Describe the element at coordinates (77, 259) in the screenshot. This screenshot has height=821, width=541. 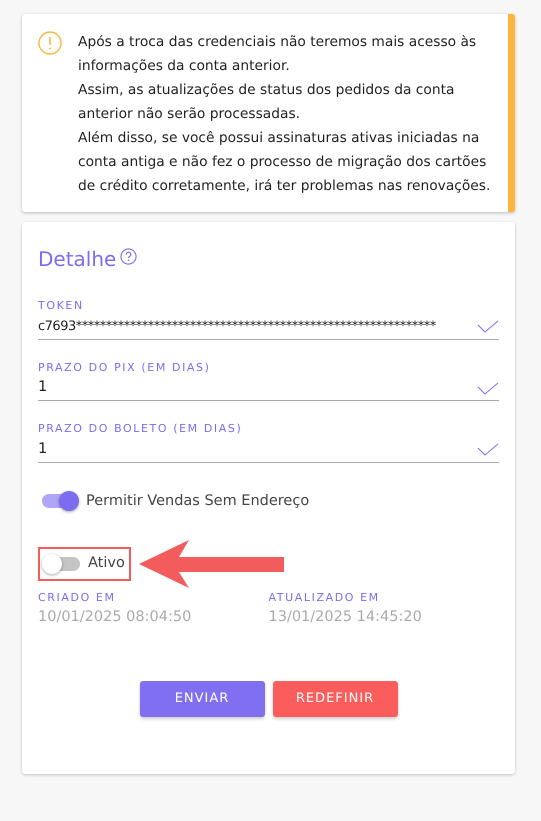
I see `section-title: Detalhe` at that location.